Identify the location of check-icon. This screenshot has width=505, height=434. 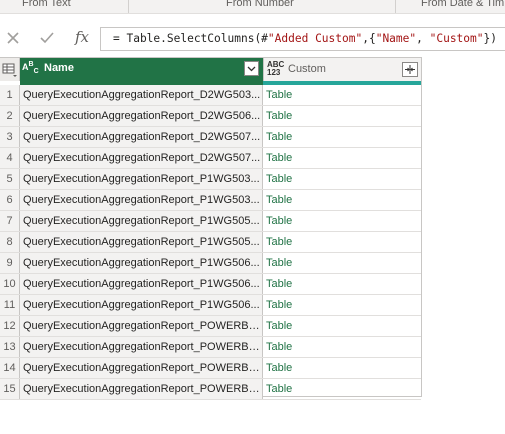
(47, 40).